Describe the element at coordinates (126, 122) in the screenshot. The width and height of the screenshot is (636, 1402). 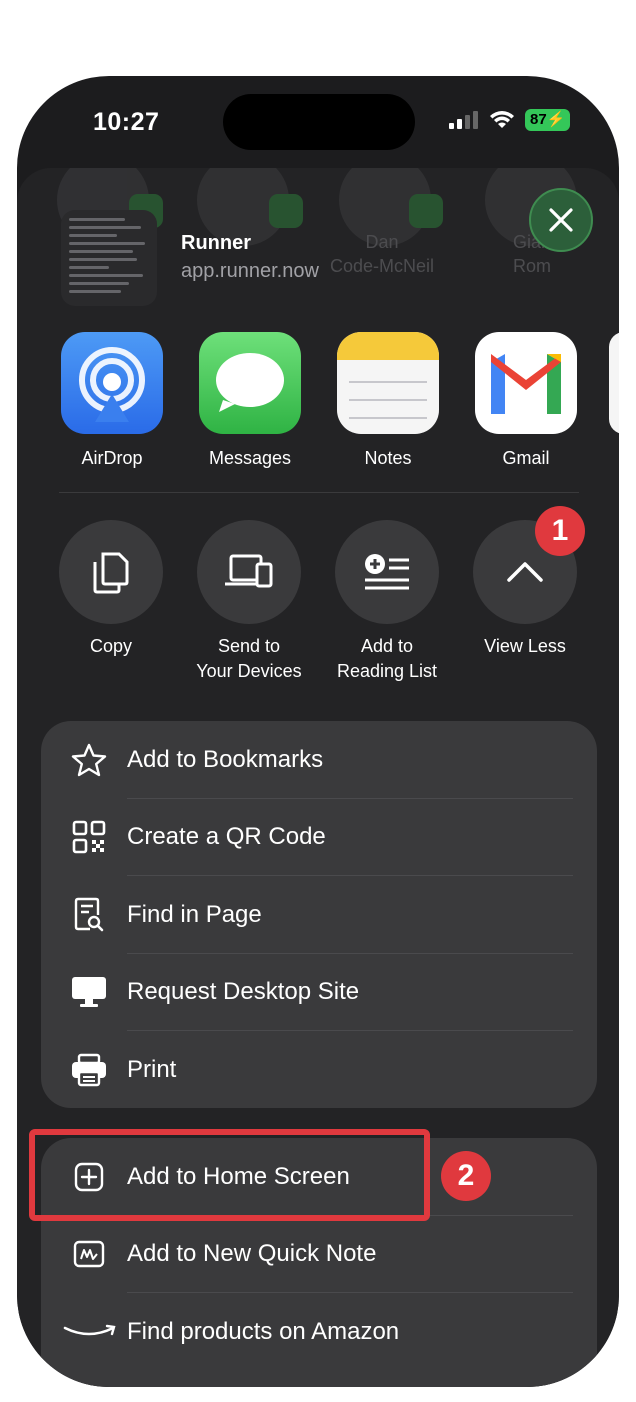
I see `status-time: 10:27` at that location.